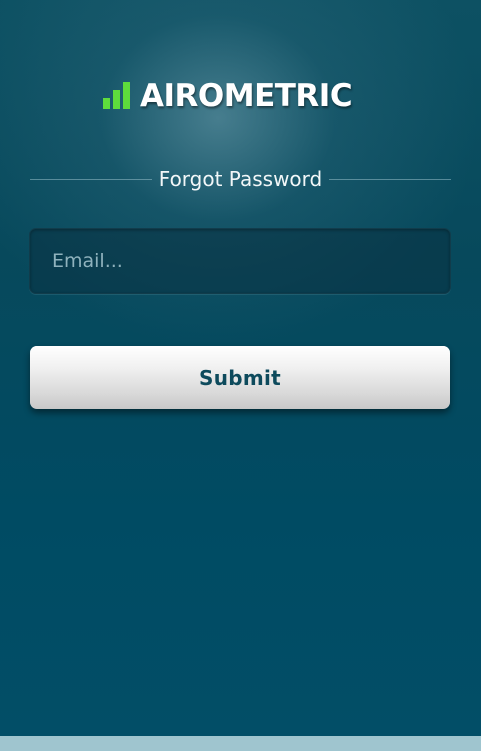 The image size is (481, 751). Describe the element at coordinates (240, 261) in the screenshot. I see `email-field` at that location.